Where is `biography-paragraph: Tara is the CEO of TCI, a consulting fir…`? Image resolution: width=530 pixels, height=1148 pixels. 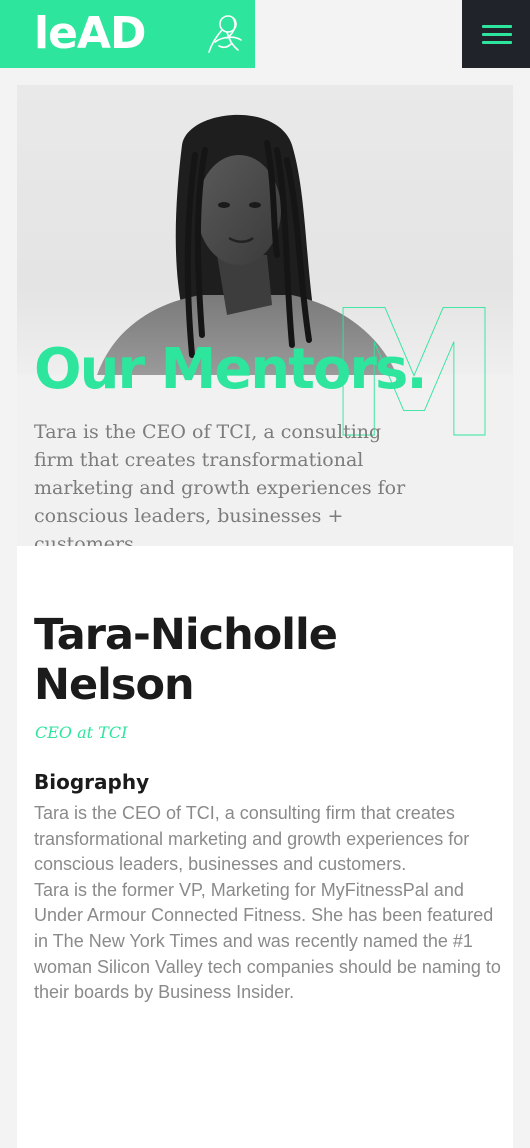
biography-paragraph: Tara is the CEO of TCI, a consulting fir… is located at coordinates (252, 839).